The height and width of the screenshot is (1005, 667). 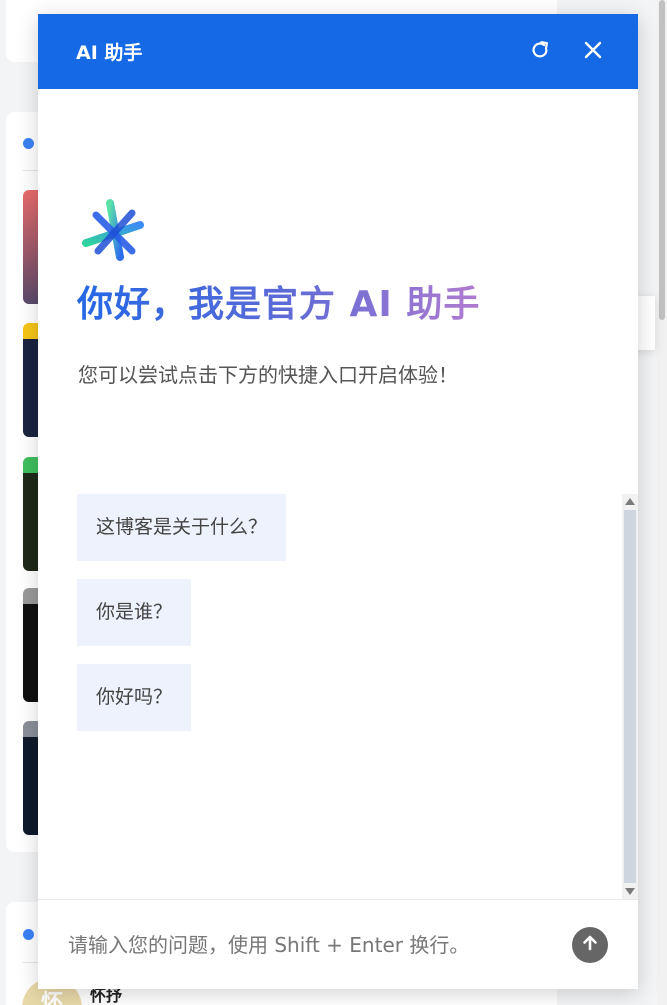 What do you see at coordinates (182, 527) in the screenshot?
I see `suggestion-chip: 这博客是关于什么？` at bounding box center [182, 527].